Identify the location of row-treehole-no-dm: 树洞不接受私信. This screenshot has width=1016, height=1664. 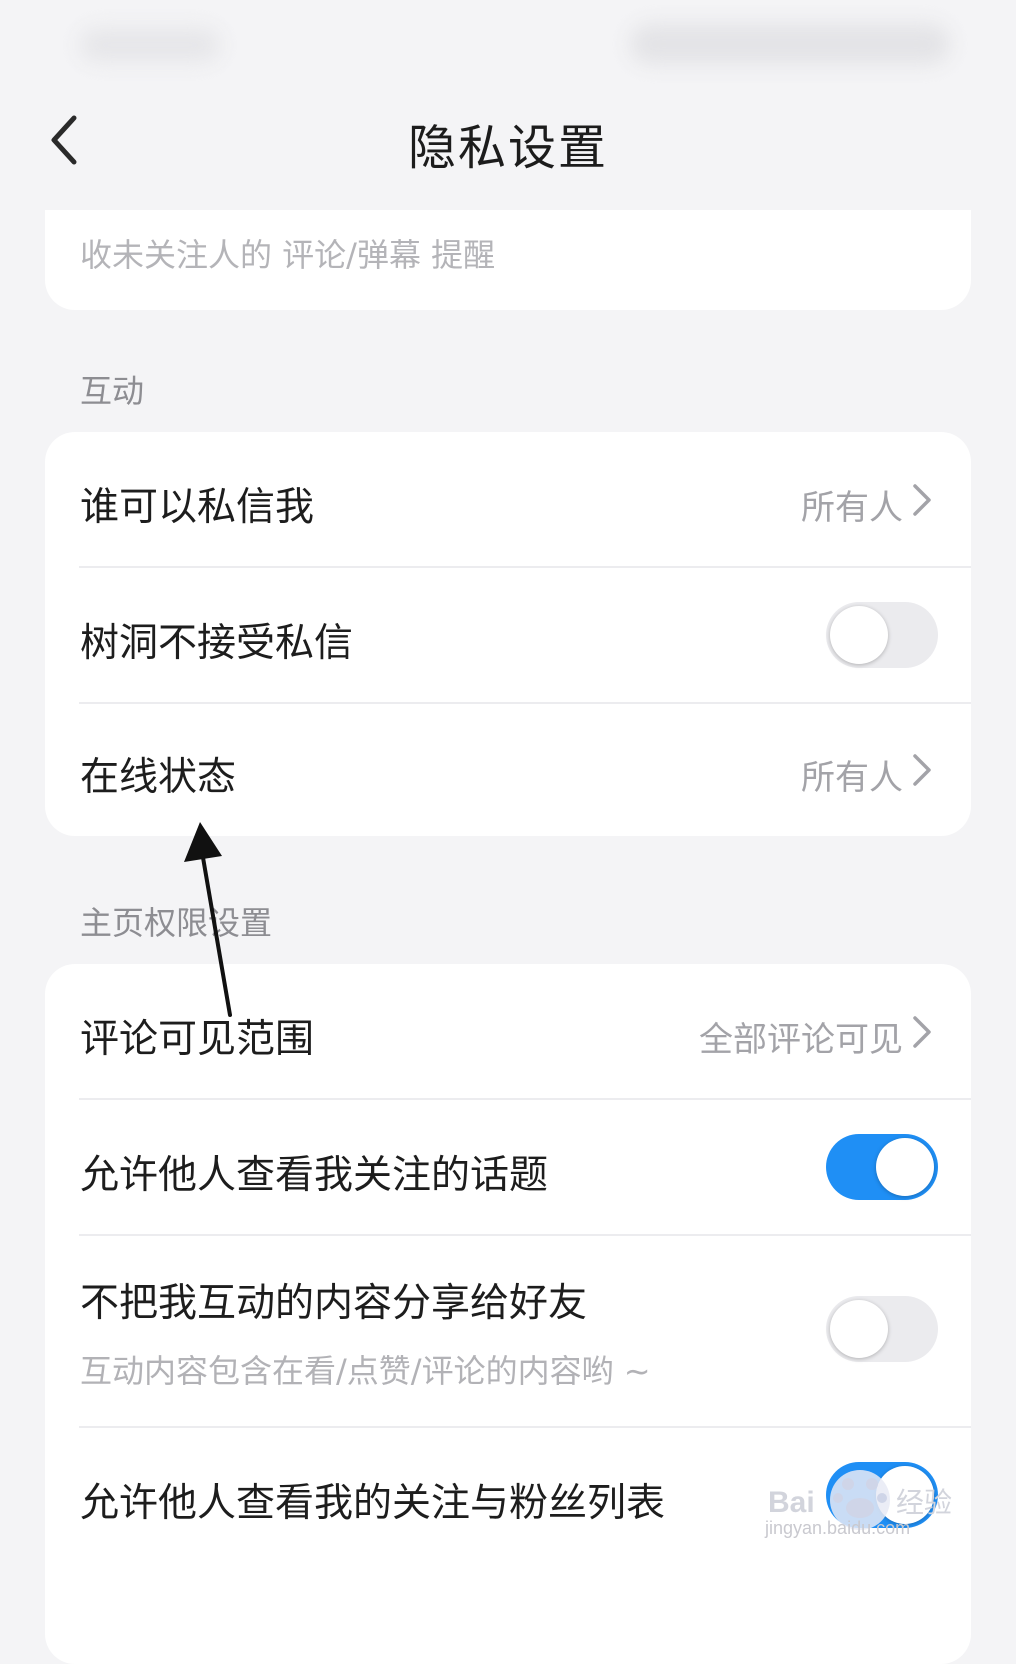
(508, 635).